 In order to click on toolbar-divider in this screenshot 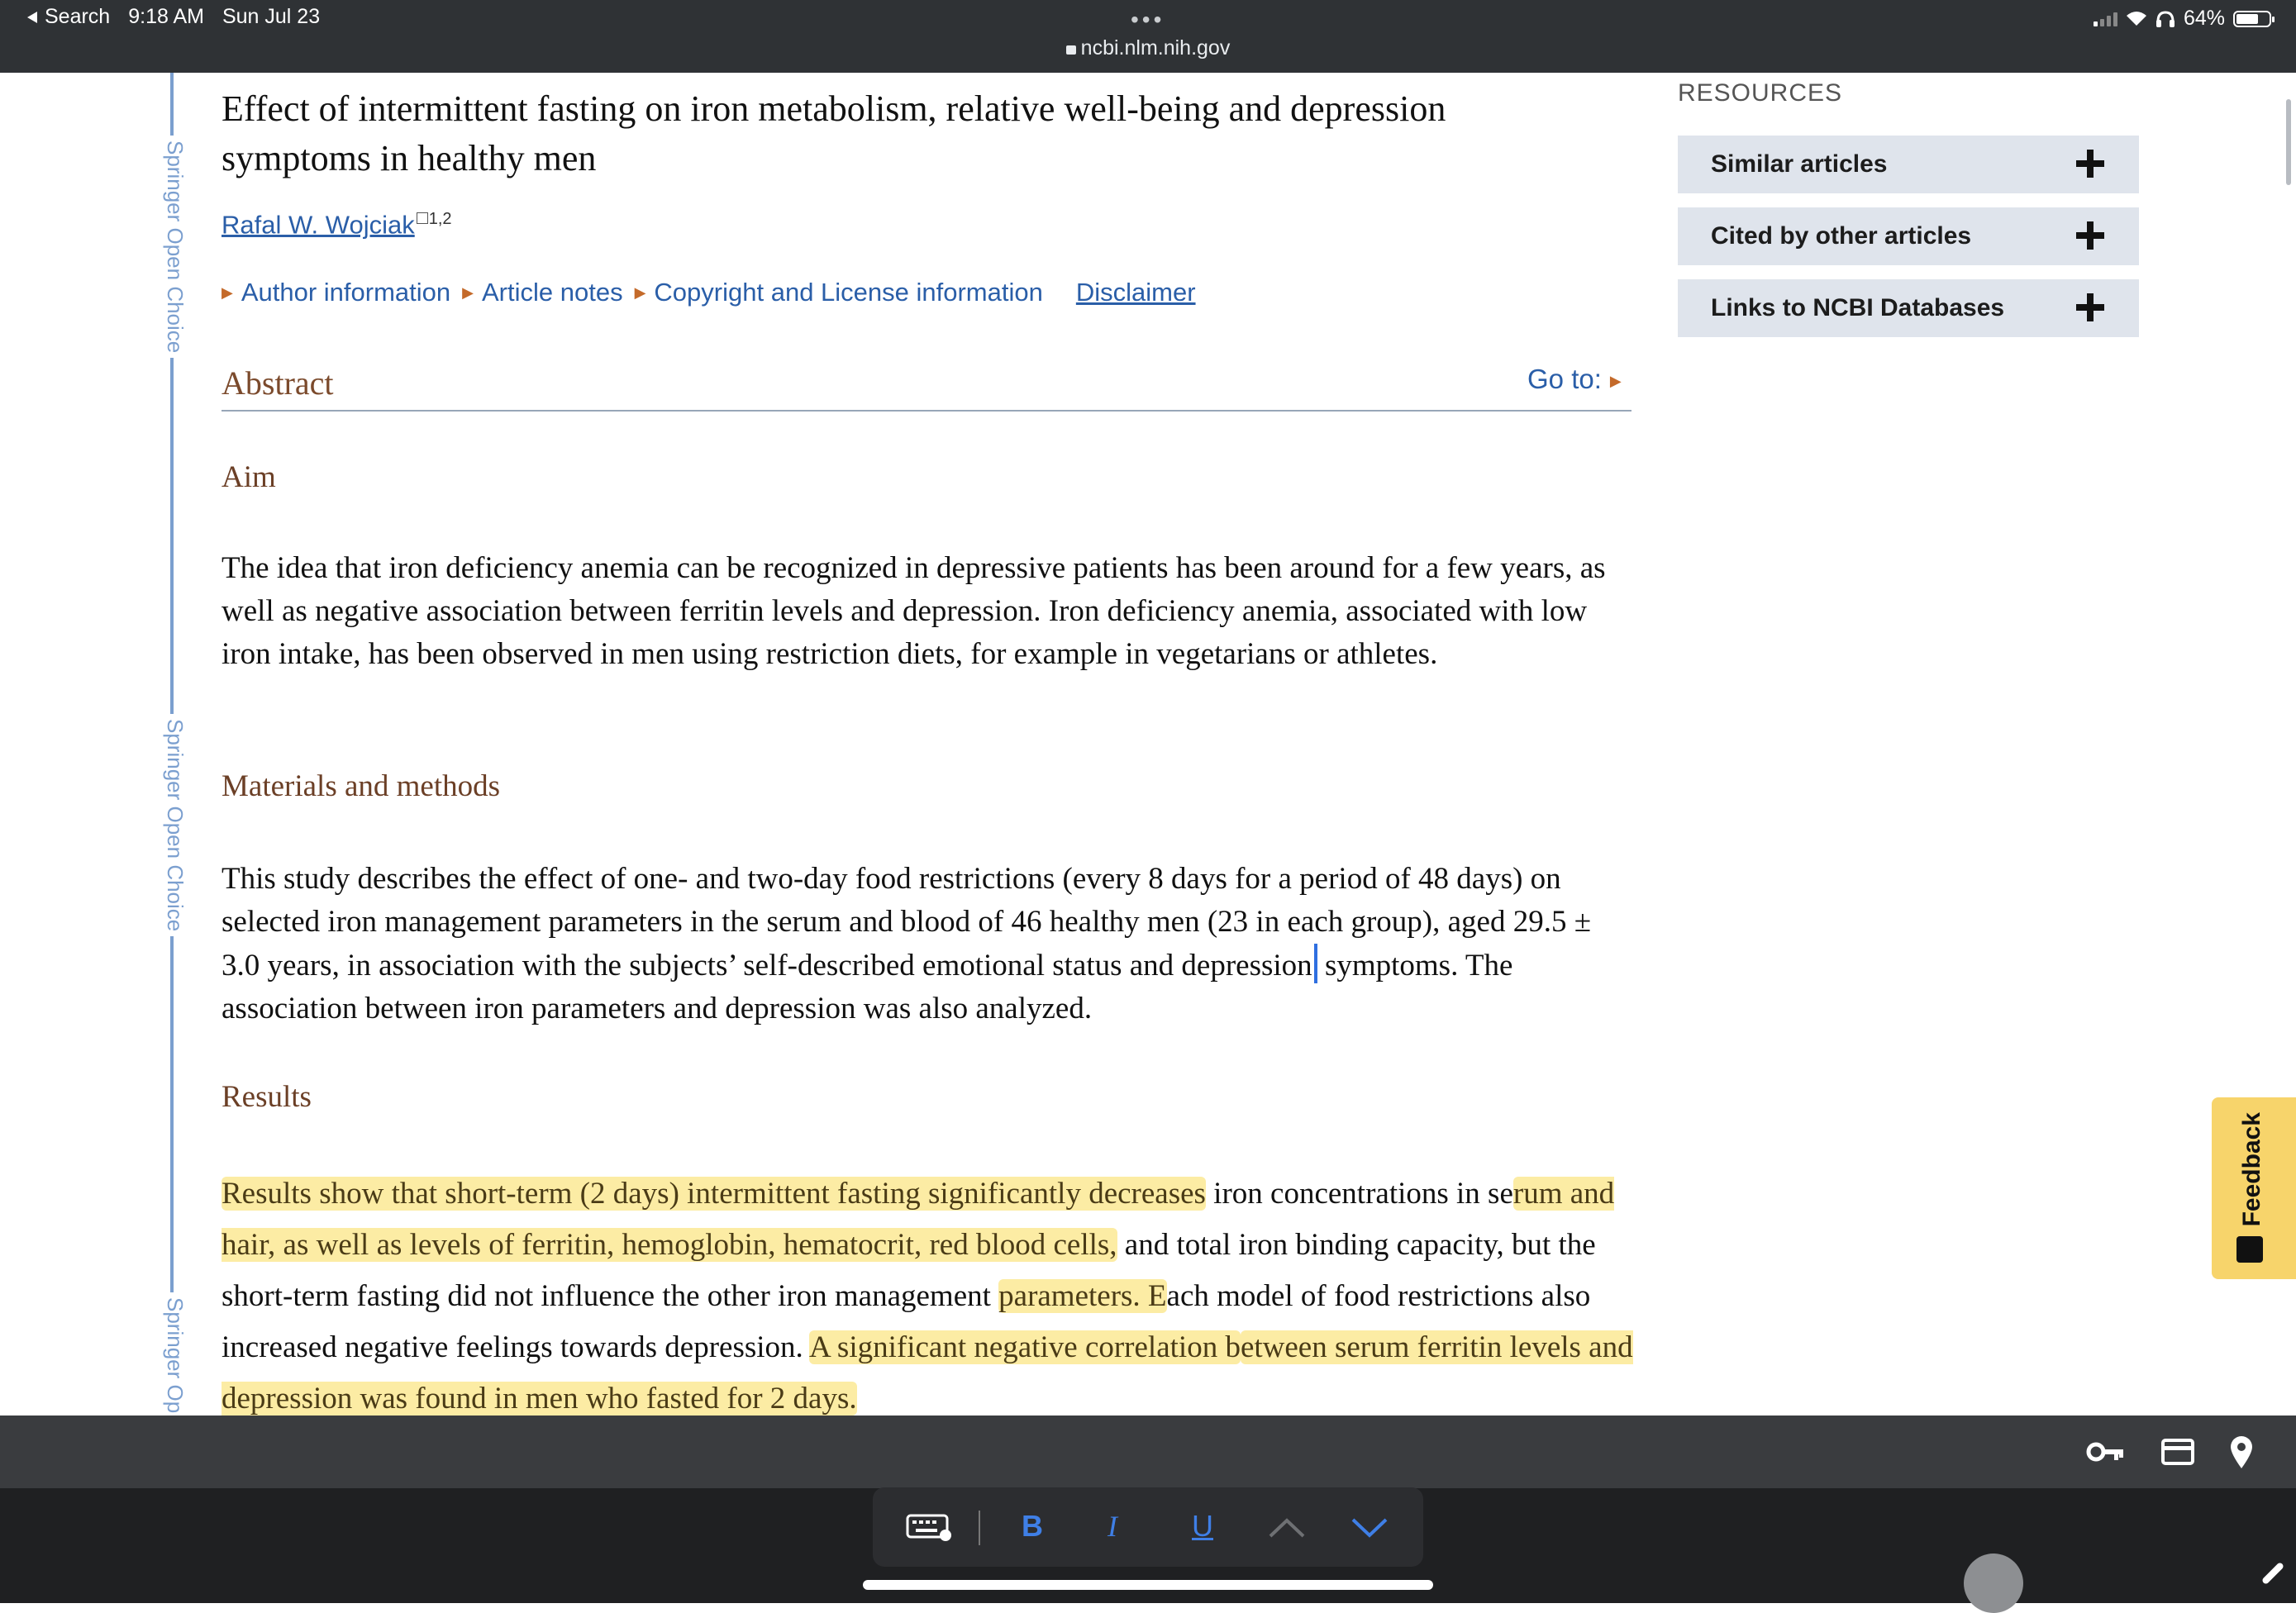, I will do `click(980, 1528)`.